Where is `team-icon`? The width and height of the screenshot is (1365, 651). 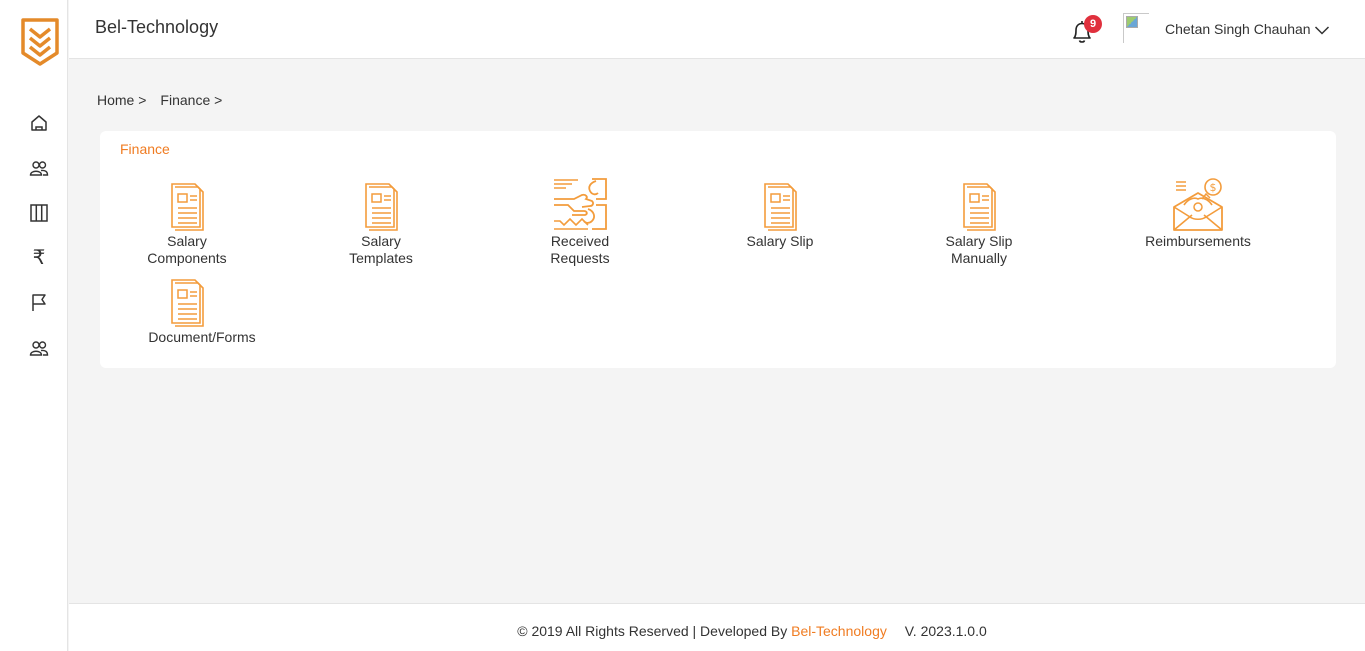 team-icon is located at coordinates (39, 348).